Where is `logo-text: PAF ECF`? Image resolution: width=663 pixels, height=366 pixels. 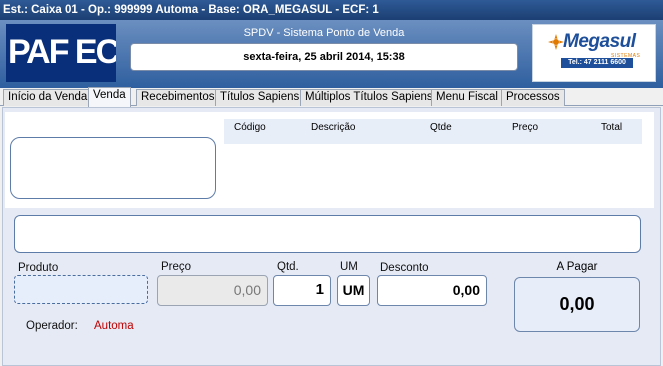 logo-text: PAF ECF is located at coordinates (62, 52).